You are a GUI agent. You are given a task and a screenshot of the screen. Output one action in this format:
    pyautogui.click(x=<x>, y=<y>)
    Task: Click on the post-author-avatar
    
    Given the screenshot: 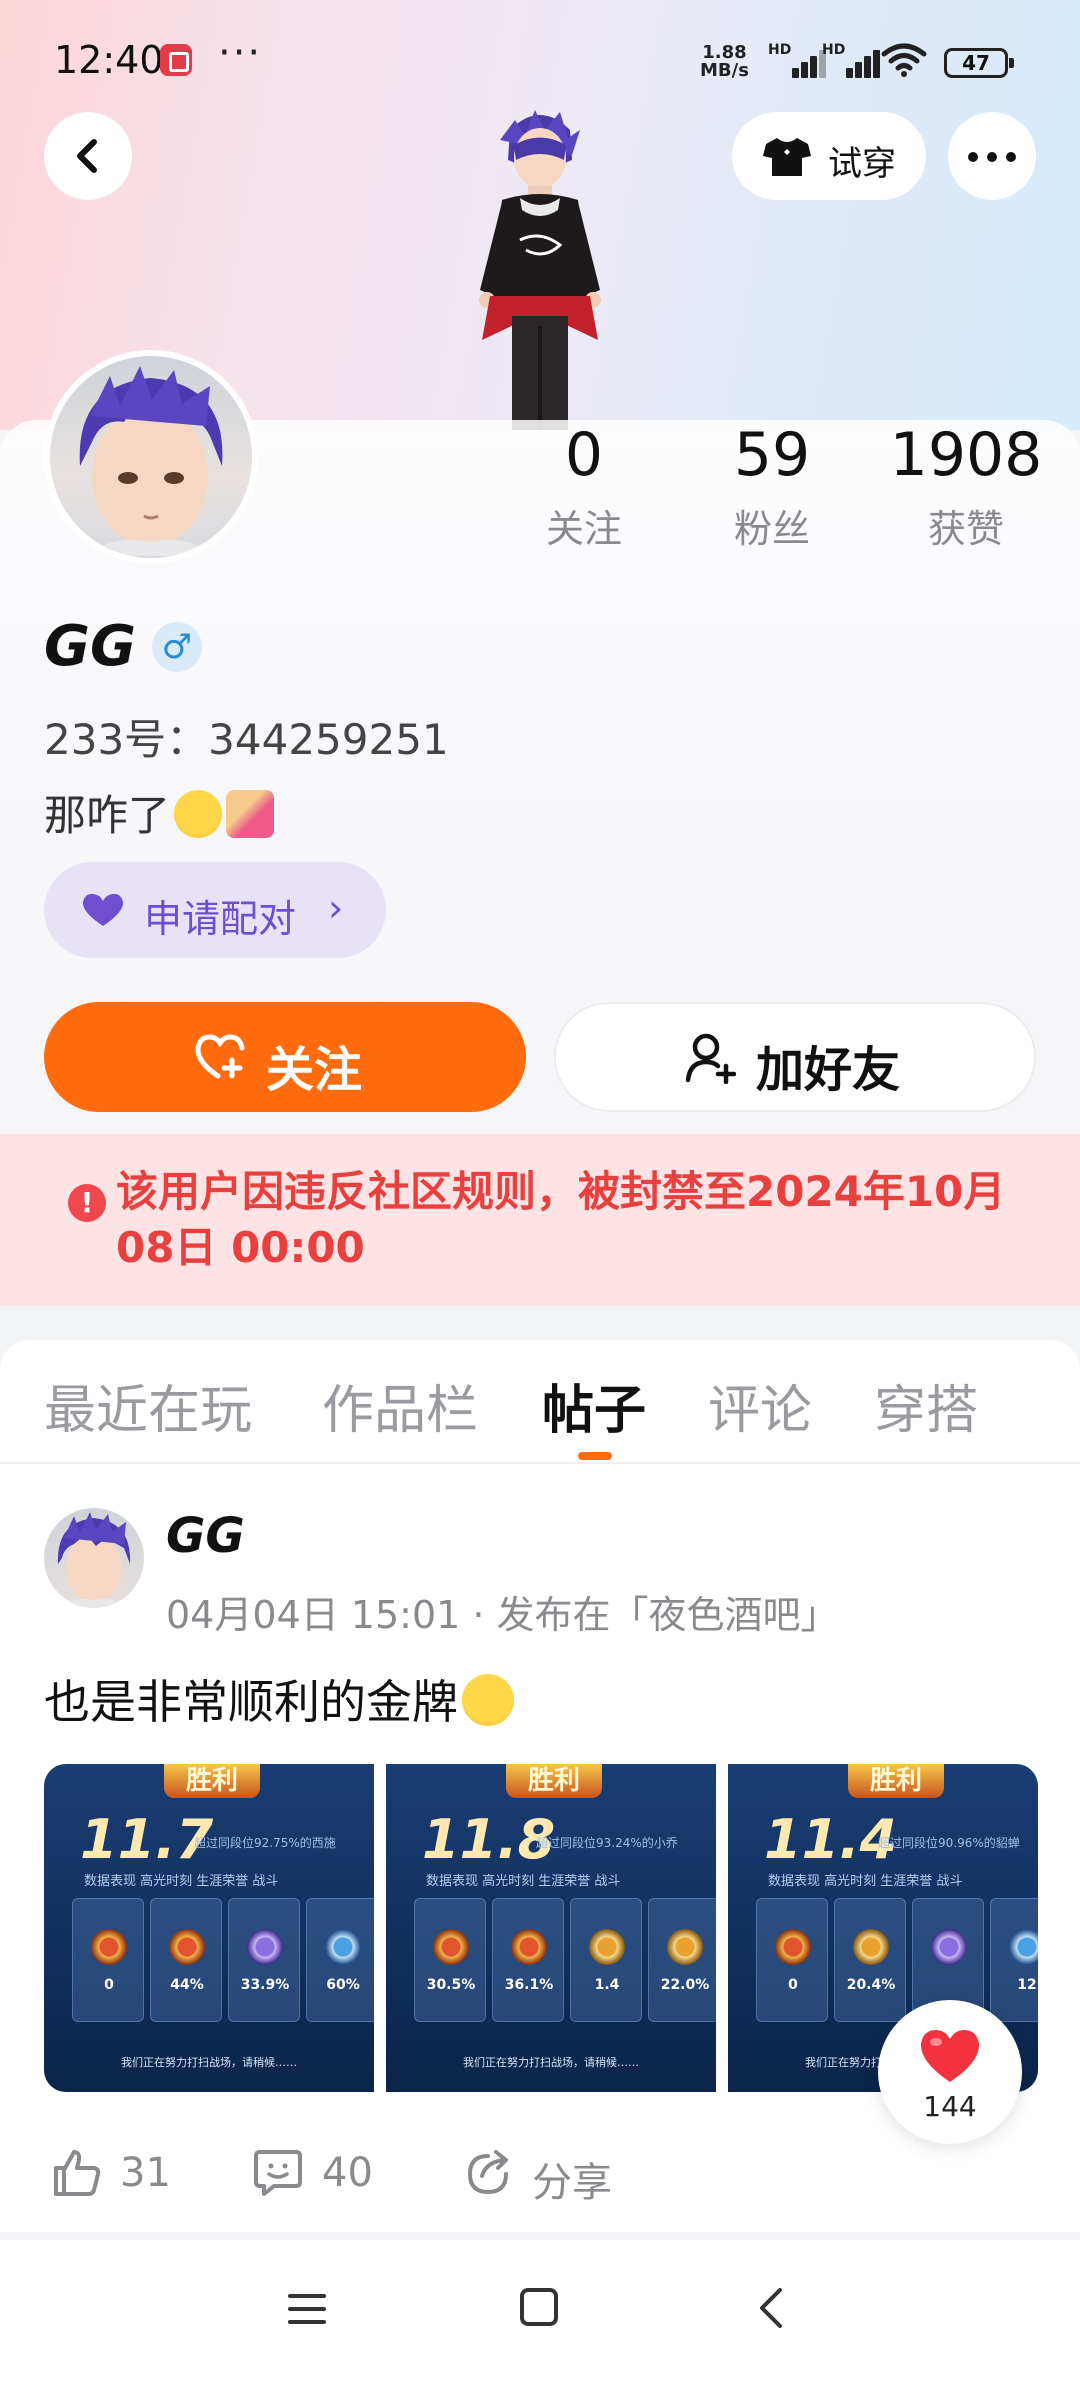 What is the action you would take?
    pyautogui.click(x=94, y=1558)
    